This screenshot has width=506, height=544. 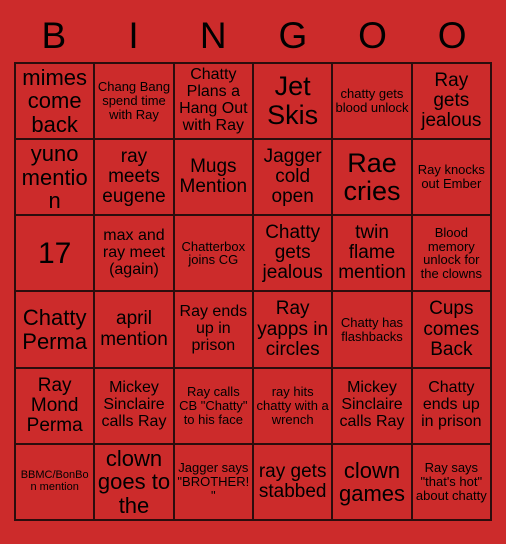 I want to click on bingo-cell-label: ray gets stabbed, so click(x=292, y=481).